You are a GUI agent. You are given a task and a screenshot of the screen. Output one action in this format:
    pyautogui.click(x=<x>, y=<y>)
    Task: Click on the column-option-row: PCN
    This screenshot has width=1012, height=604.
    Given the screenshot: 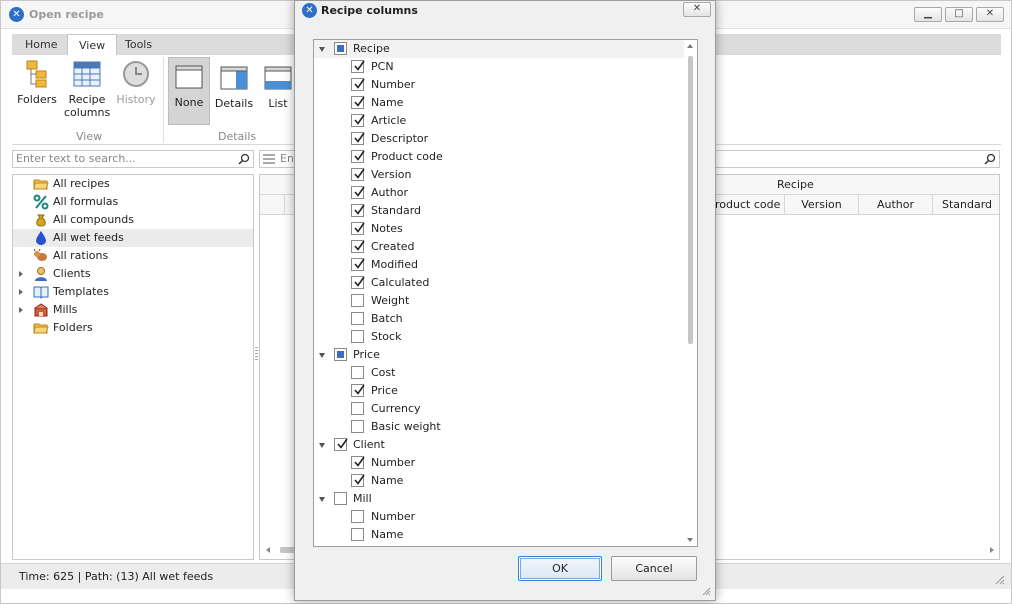 What is the action you would take?
    pyautogui.click(x=499, y=67)
    